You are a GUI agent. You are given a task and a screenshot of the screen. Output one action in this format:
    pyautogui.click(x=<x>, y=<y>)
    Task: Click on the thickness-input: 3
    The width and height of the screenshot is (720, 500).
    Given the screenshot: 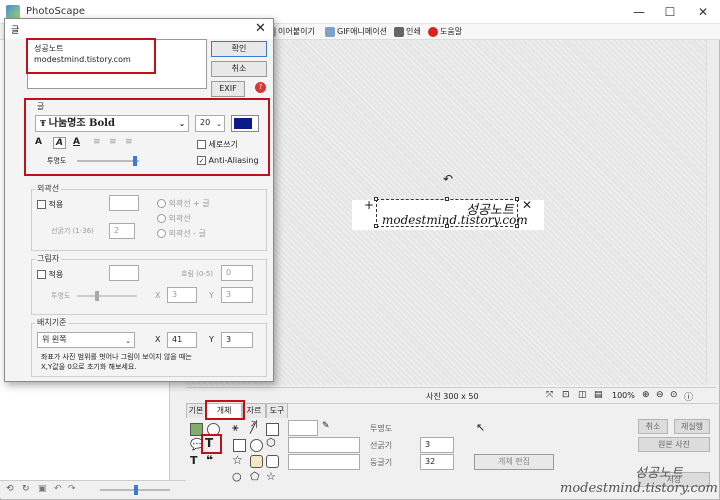 What is the action you would take?
    pyautogui.click(x=437, y=445)
    